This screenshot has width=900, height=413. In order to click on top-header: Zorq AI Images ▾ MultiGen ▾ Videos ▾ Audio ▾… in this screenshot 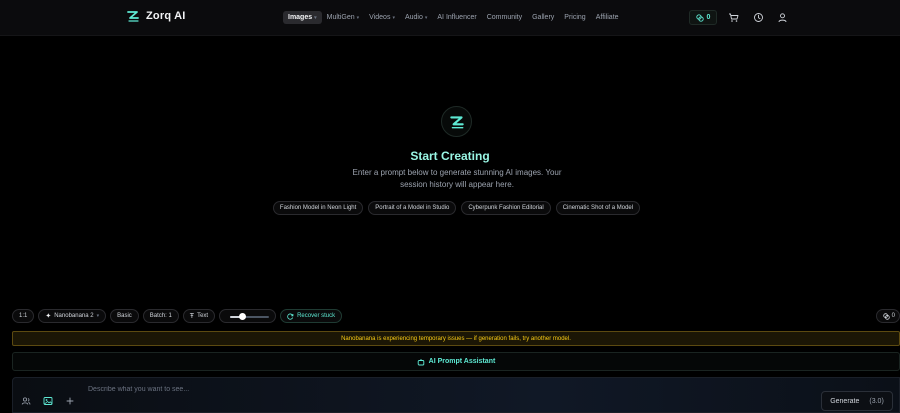, I will do `click(450, 18)`.